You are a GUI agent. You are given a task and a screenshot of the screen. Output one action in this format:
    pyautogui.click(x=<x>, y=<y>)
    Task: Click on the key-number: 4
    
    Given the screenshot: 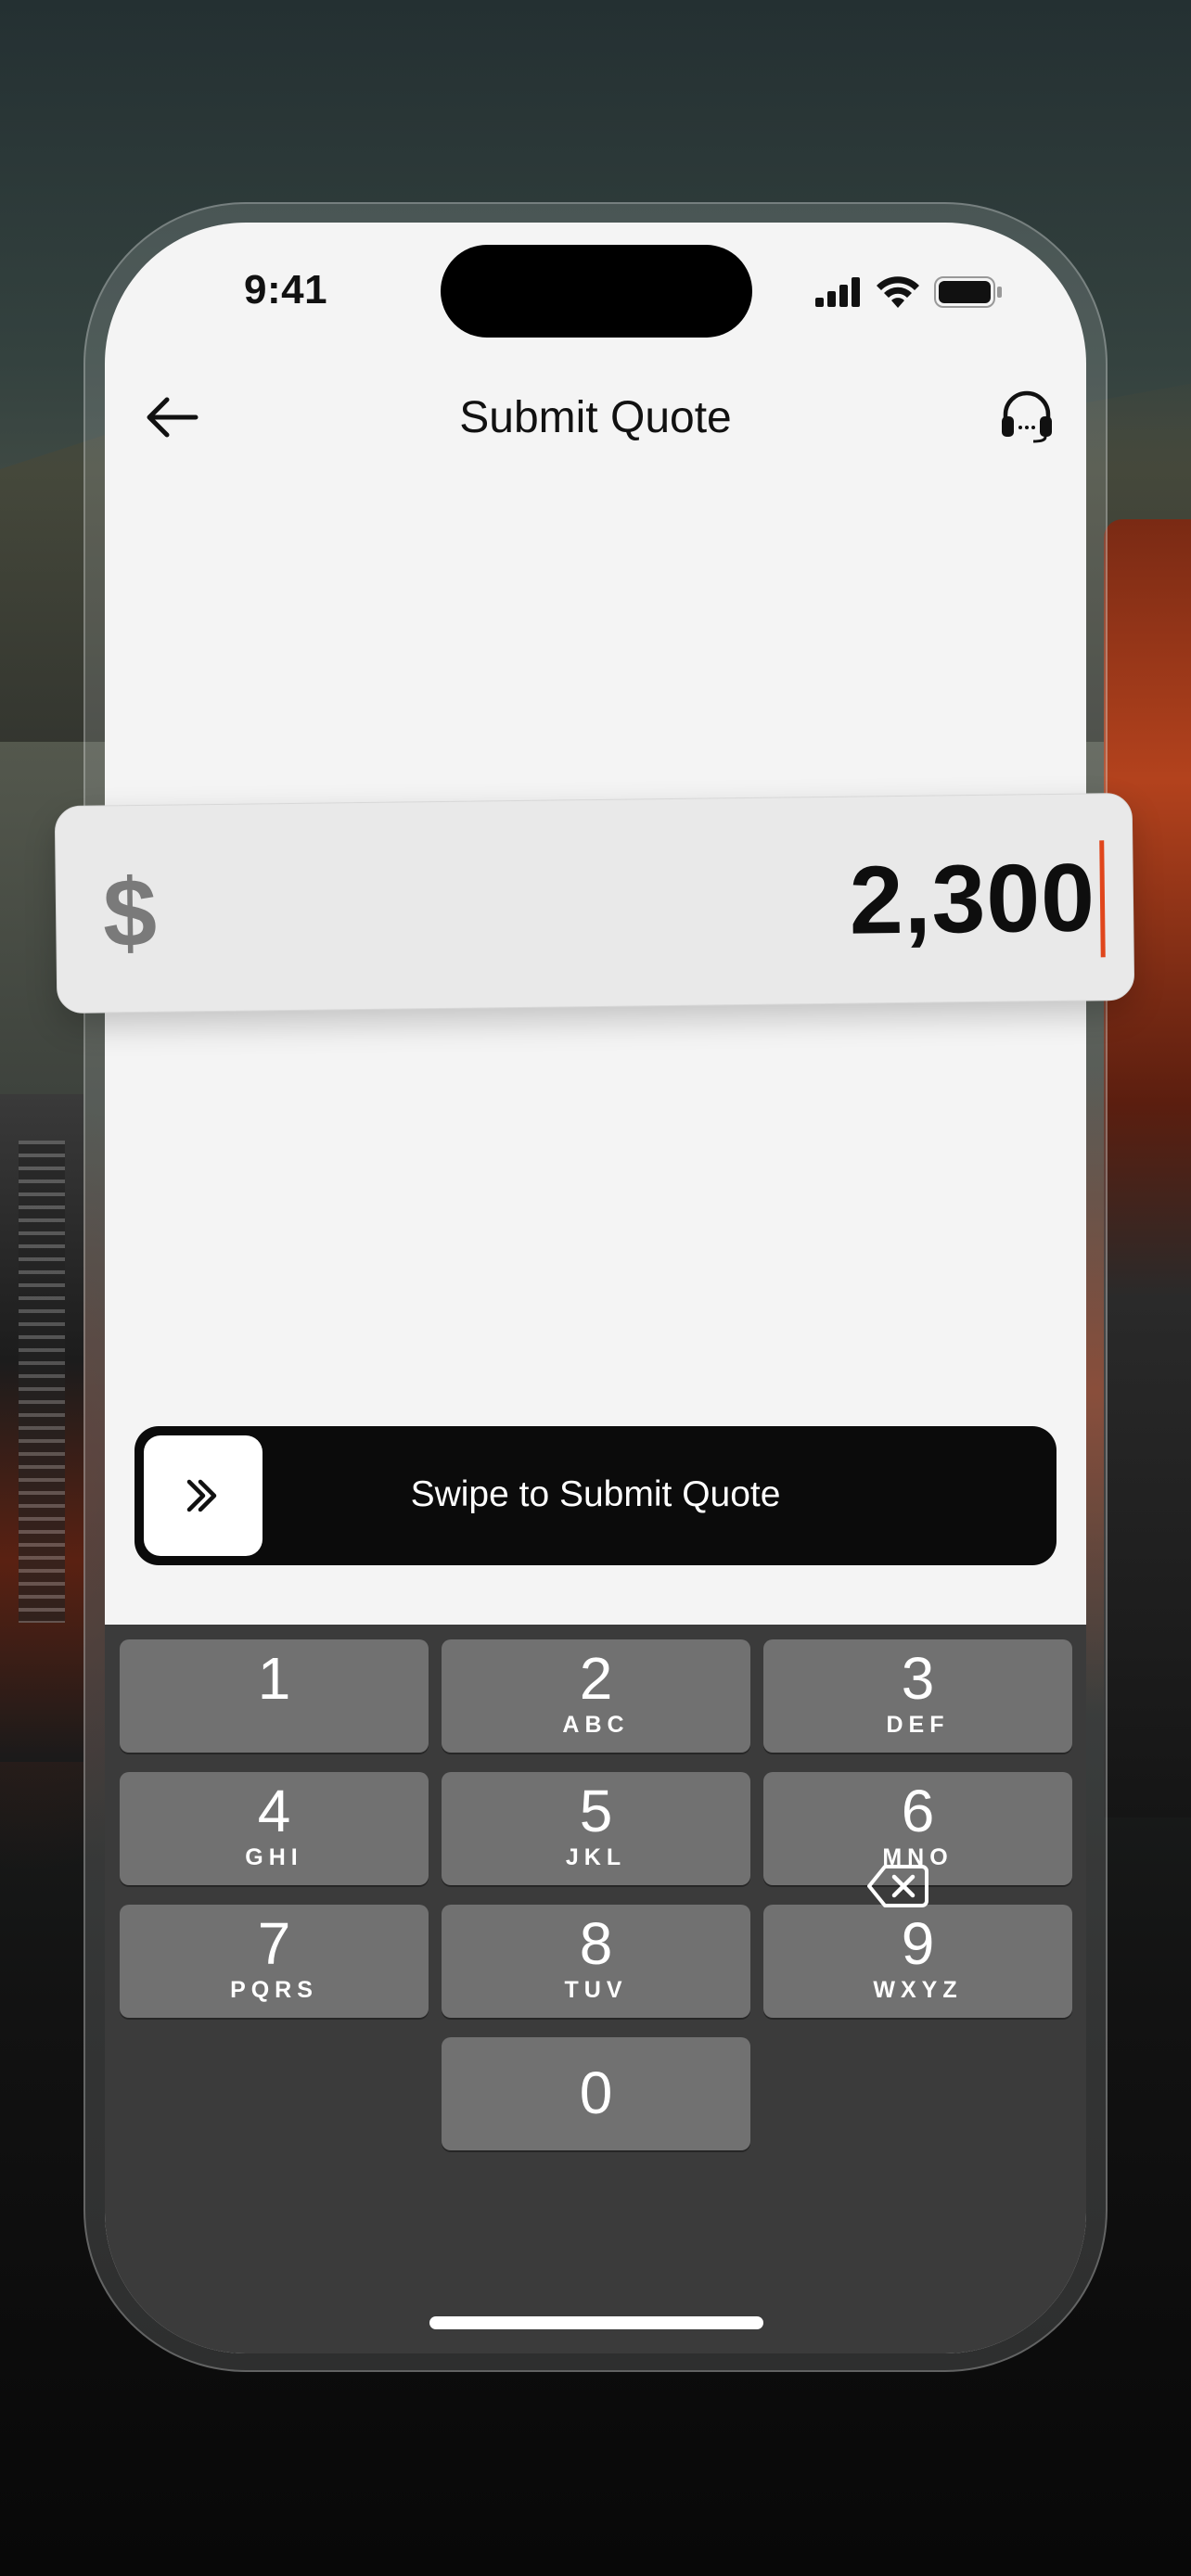 What is the action you would take?
    pyautogui.click(x=274, y=1811)
    